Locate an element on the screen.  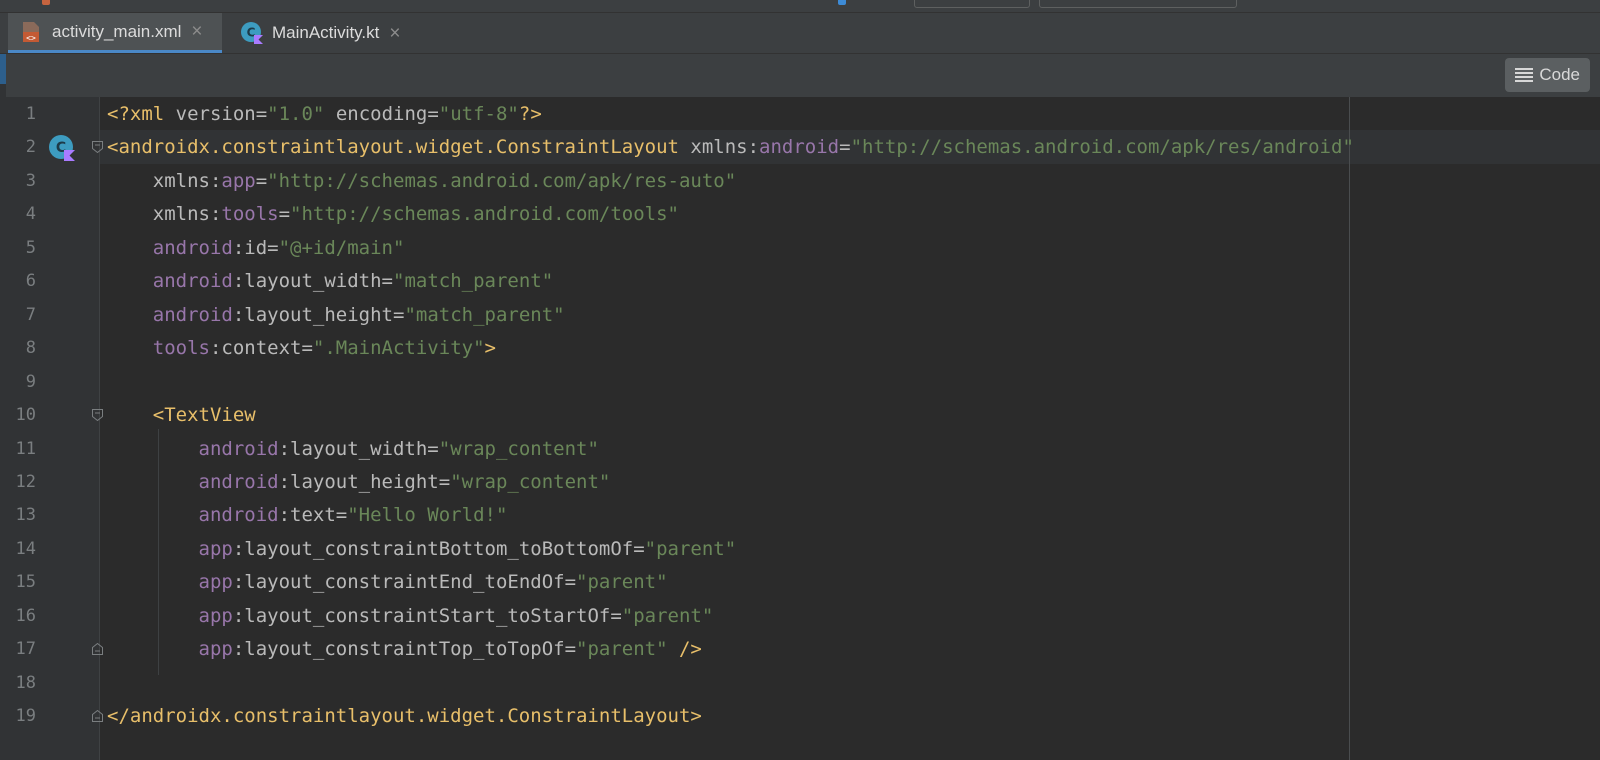
line-number: 12 is located at coordinates (25, 481).